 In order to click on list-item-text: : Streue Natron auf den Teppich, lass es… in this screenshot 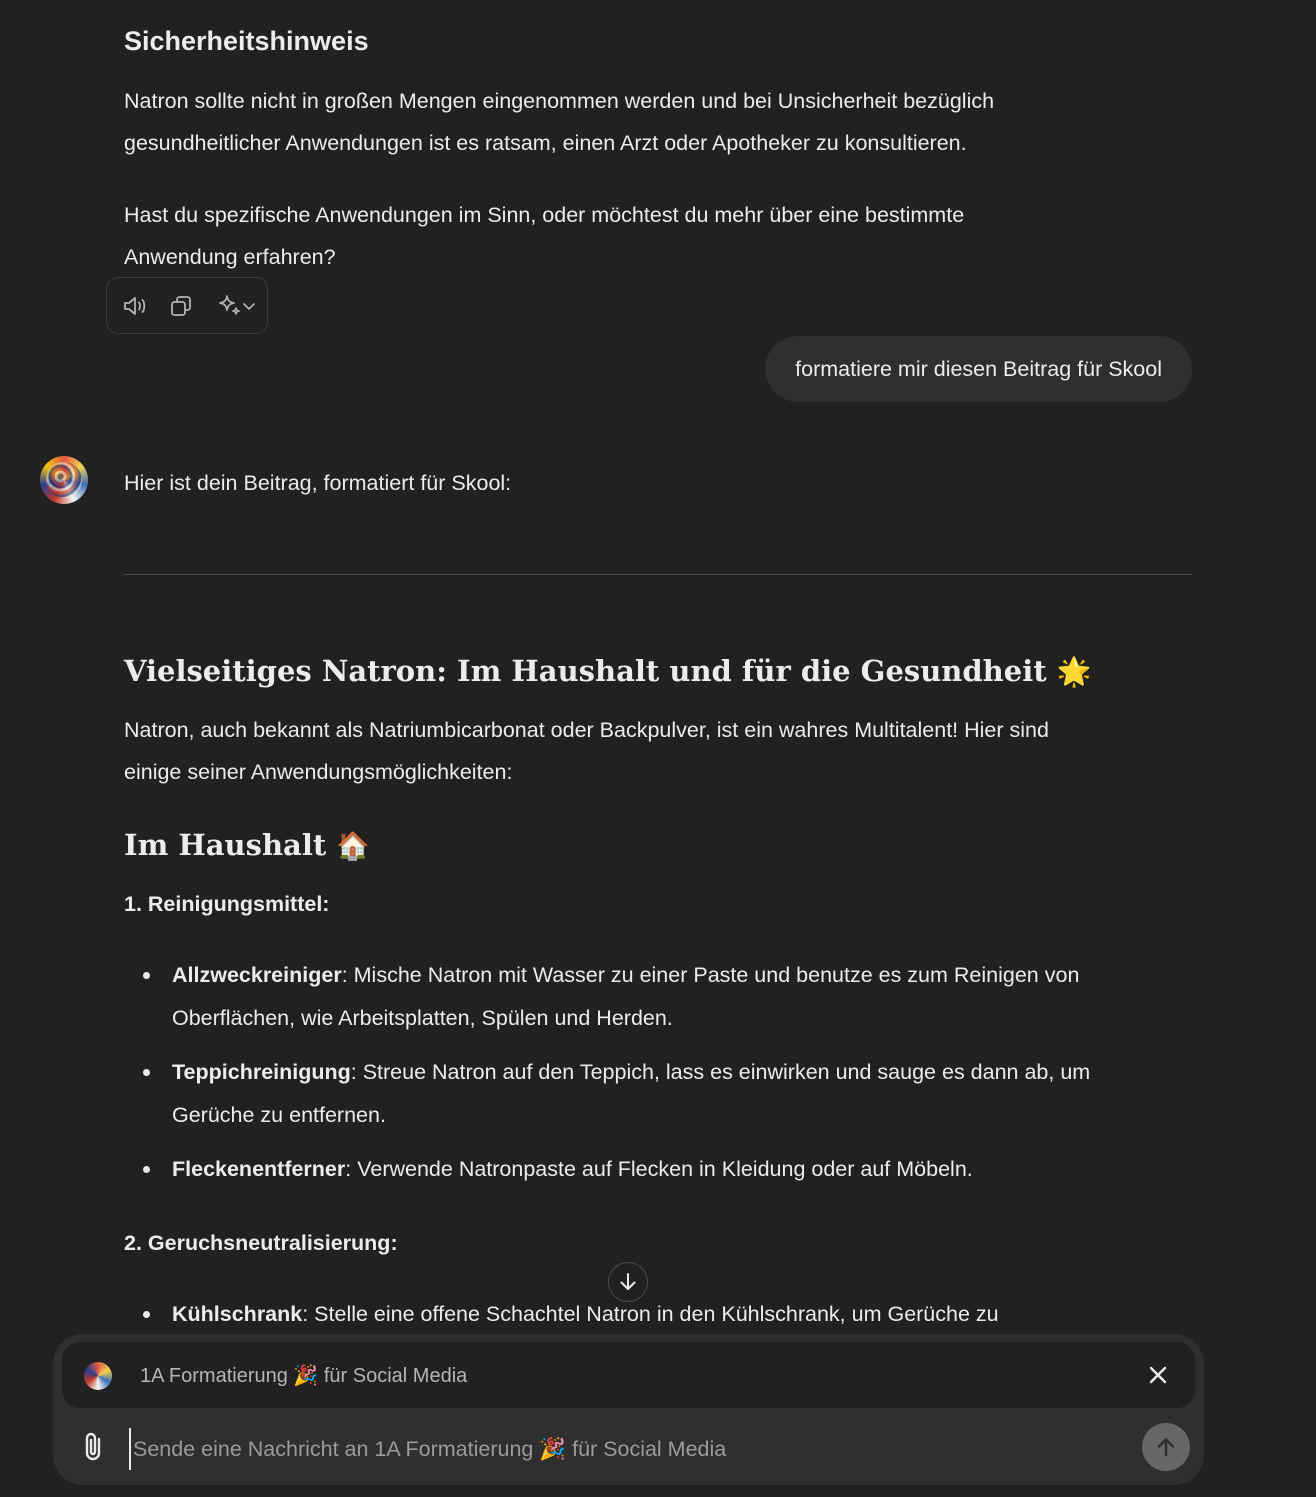, I will do `click(720, 1072)`.